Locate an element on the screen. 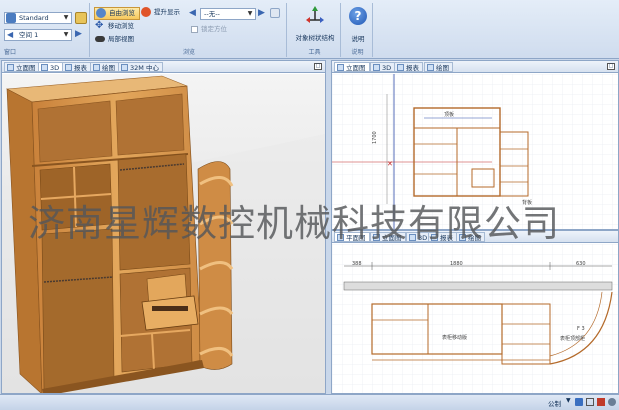 This screenshot has width=619, height=410. plan-label-right: 表柜顶部柜 is located at coordinates (572, 338).